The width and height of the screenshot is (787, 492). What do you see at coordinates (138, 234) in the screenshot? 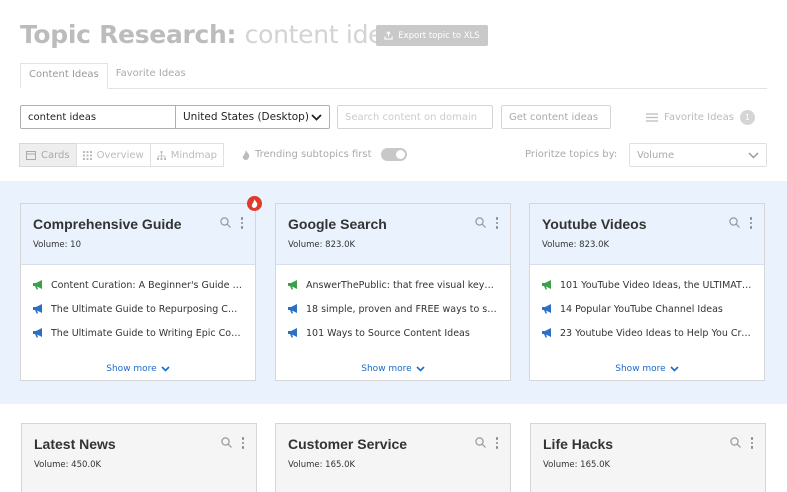
I see `topic-card-header: Comprehensive Guide Volume: 10` at bounding box center [138, 234].